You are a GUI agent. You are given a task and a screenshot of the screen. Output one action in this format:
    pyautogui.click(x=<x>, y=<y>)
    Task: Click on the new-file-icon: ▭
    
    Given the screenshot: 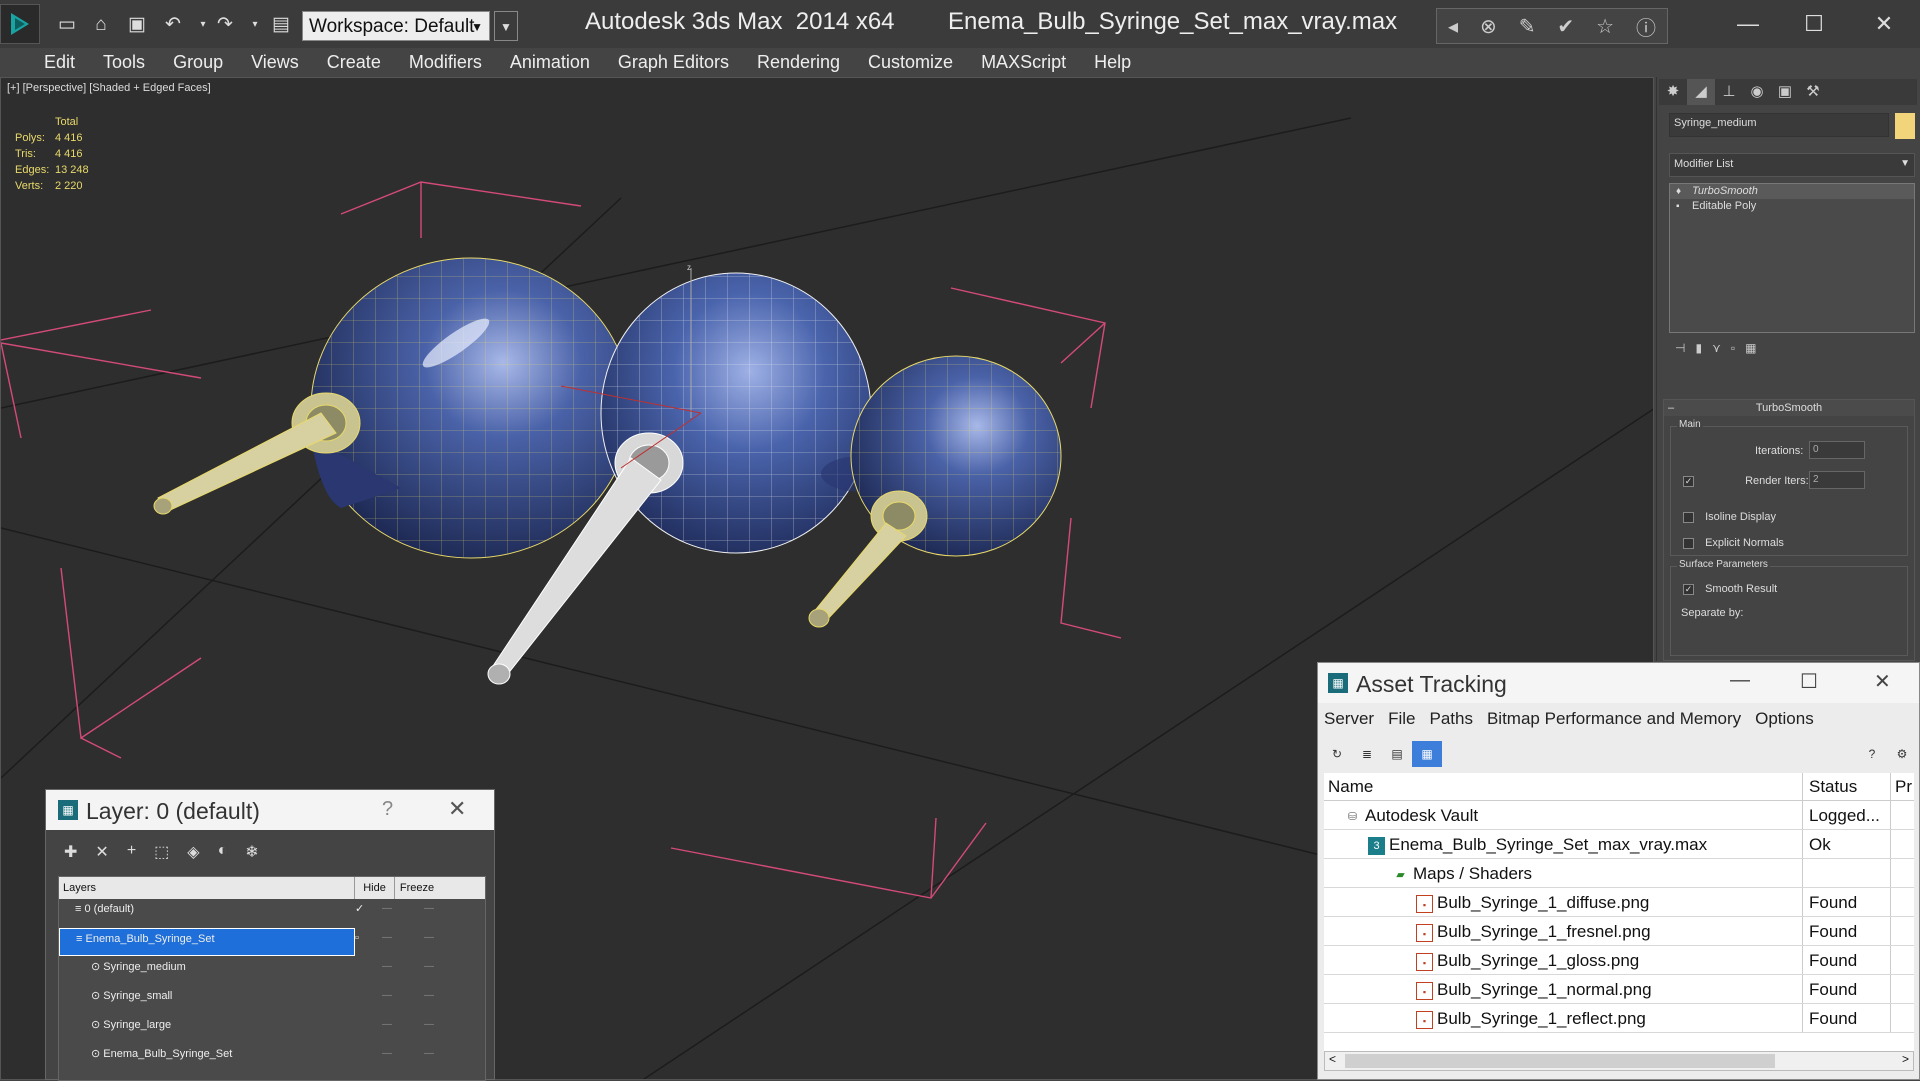 What is the action you would take?
    pyautogui.click(x=67, y=25)
    